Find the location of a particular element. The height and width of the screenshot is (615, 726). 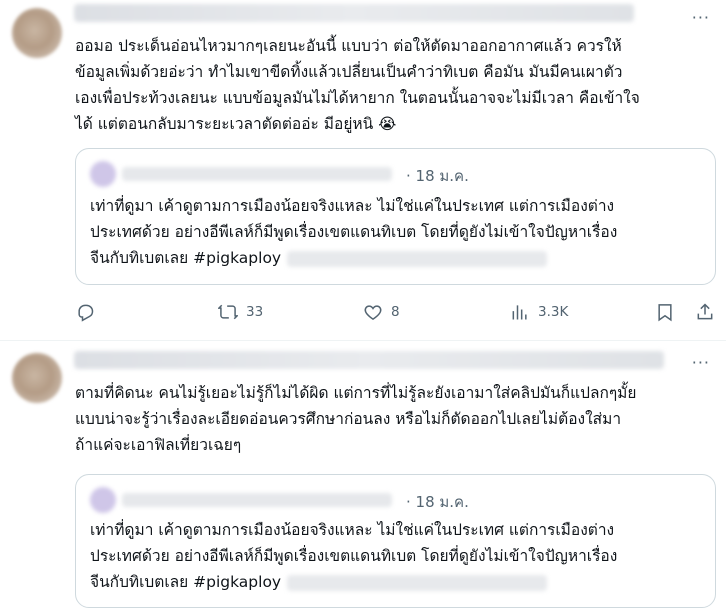

reply-button is located at coordinates (89, 312).